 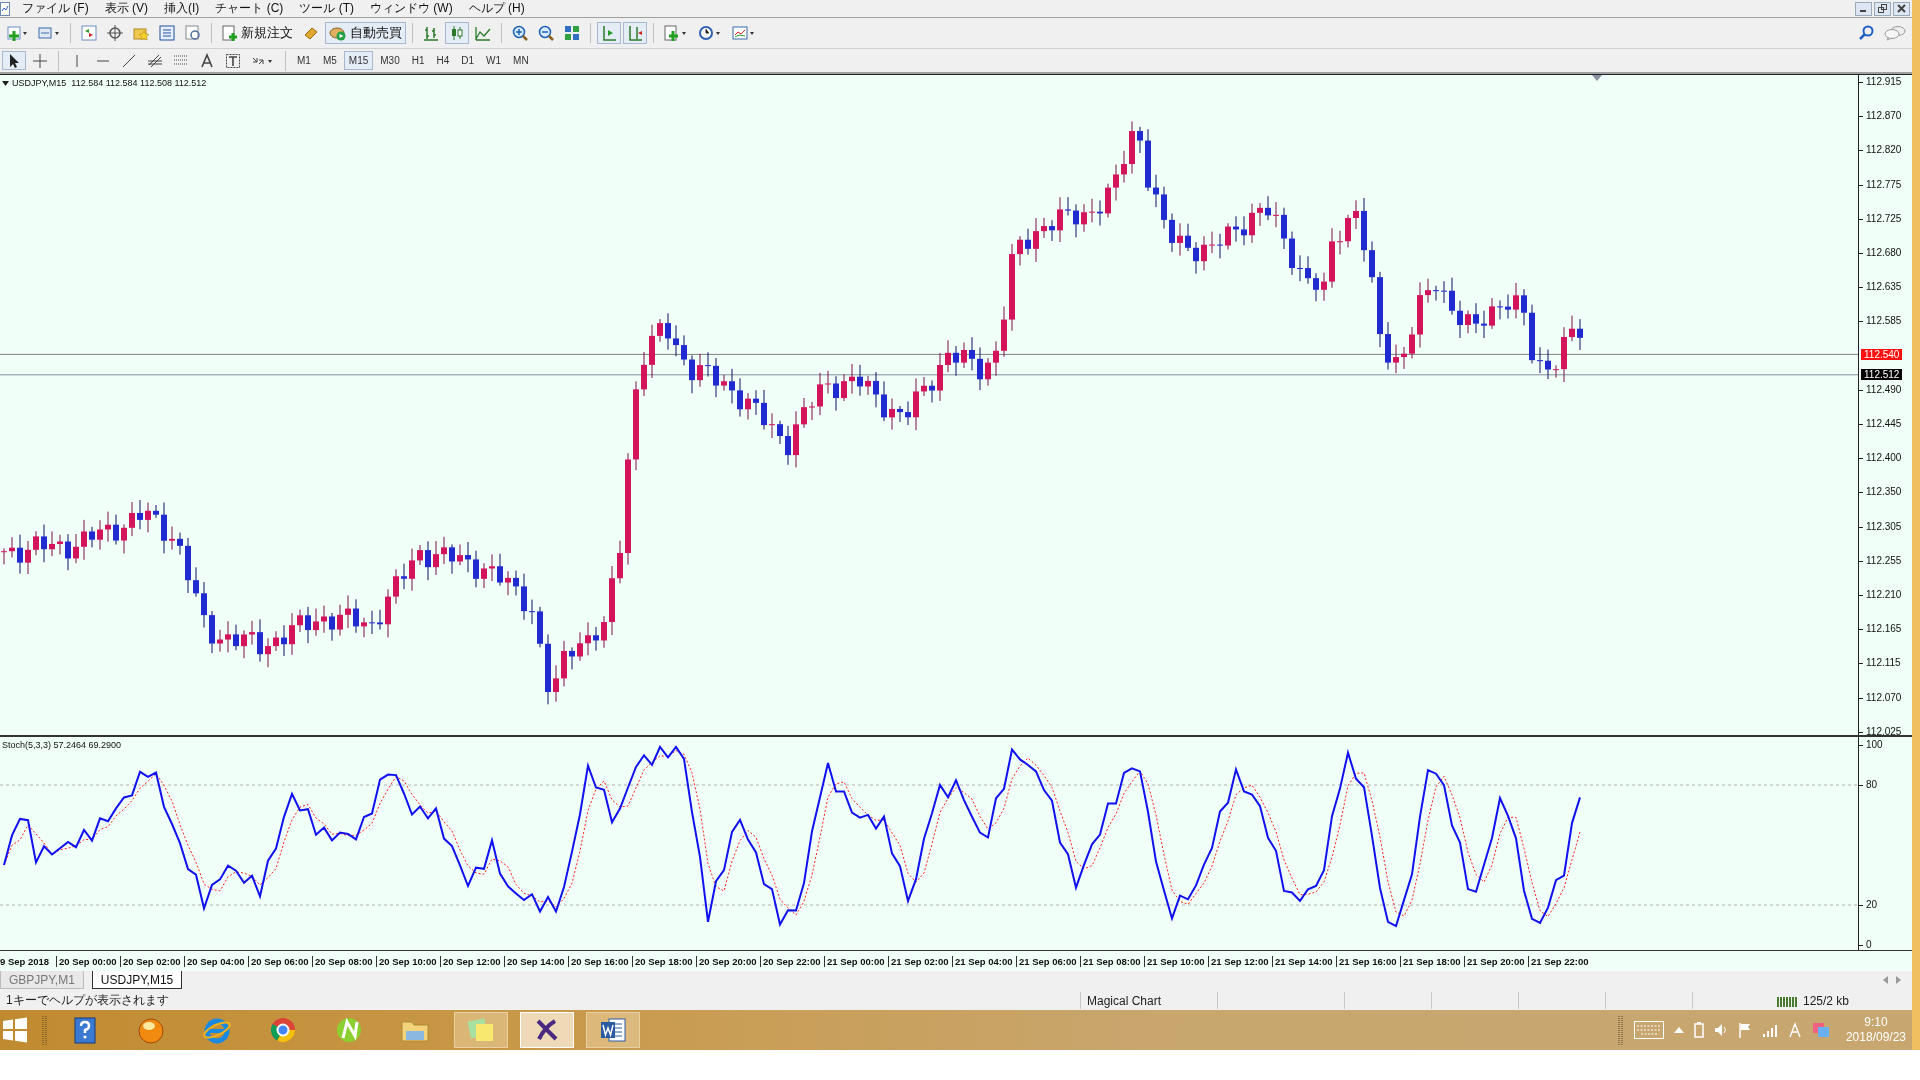 I want to click on scroll-left-icon, so click(x=1885, y=980).